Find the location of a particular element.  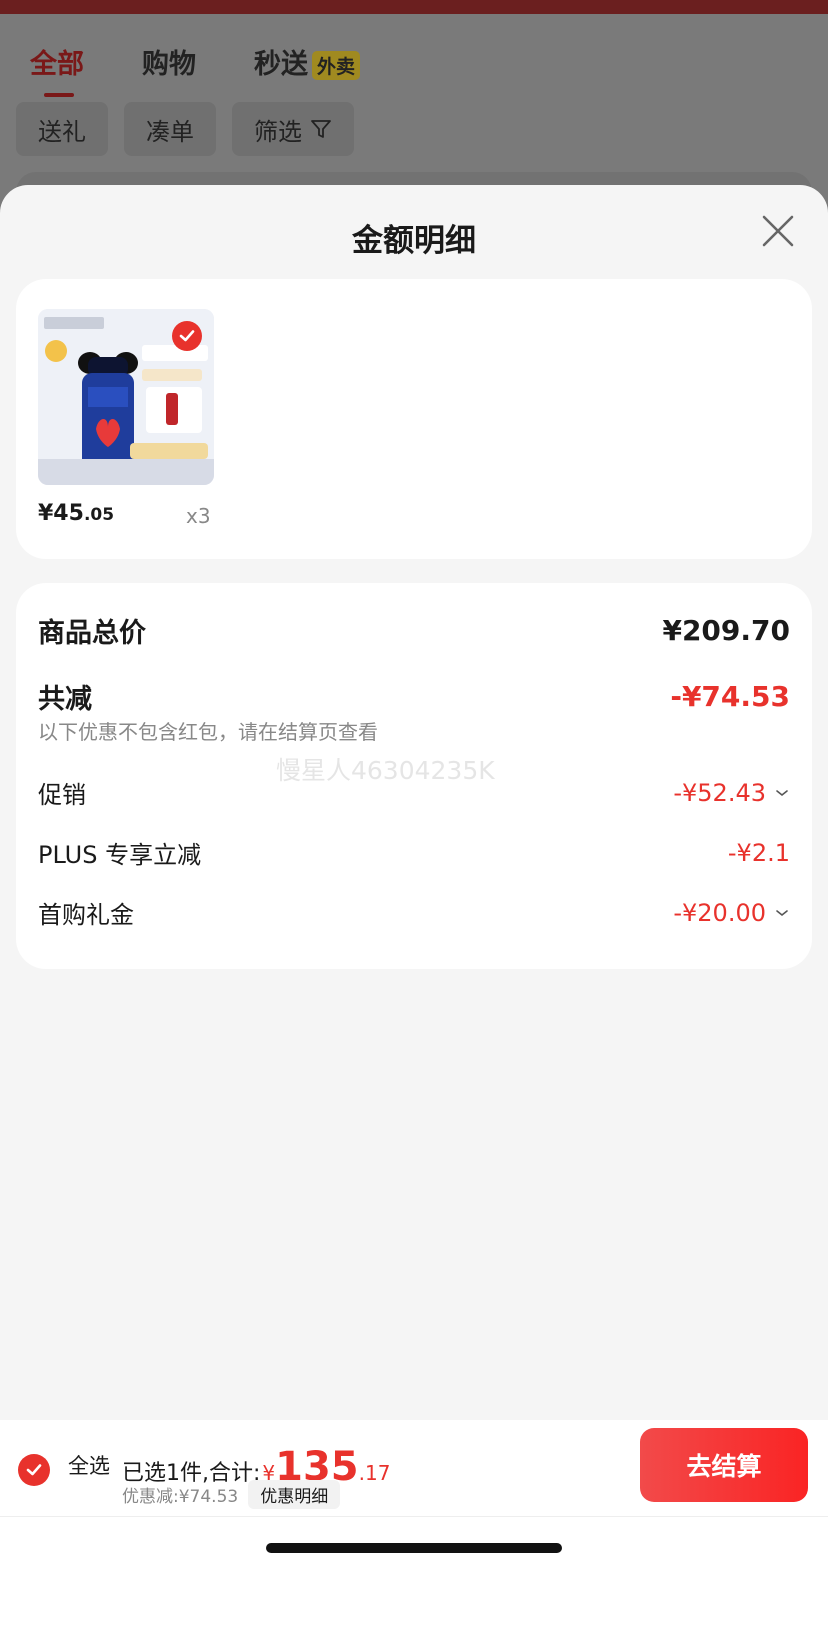

tab-shopping: 购物 is located at coordinates (169, 61).